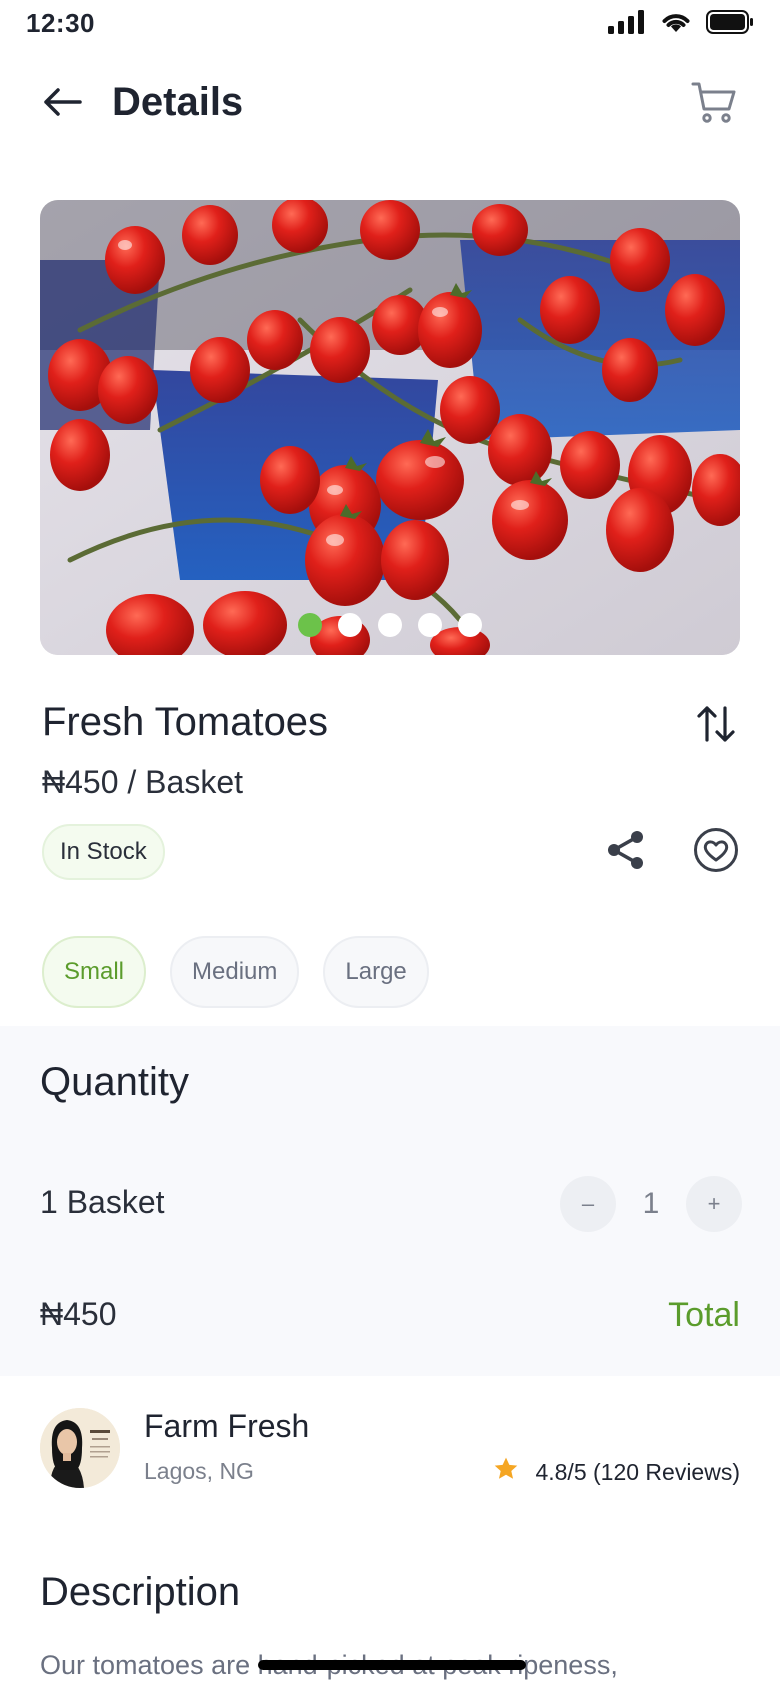 This screenshot has height=1688, width=780. Describe the element at coordinates (376, 972) in the screenshot. I see `size-option-large: Large` at that location.